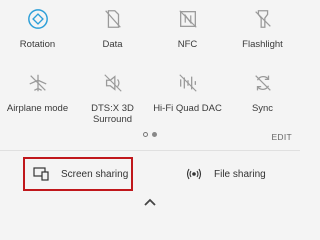  Describe the element at coordinates (112, 98) in the screenshot. I see `tile-dts-surround: DTS:X 3D Surround` at that location.